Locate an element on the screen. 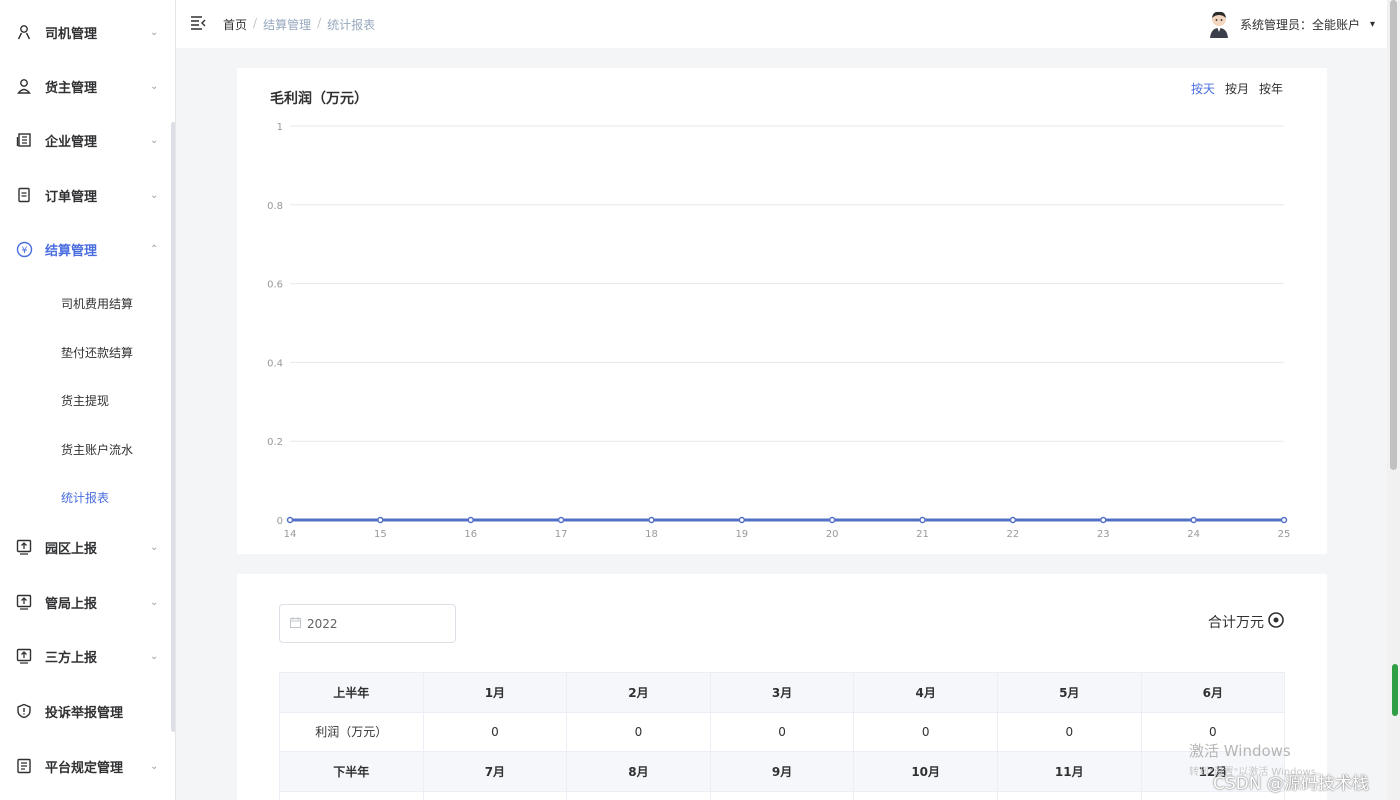  upload-icon is located at coordinates (24, 547).